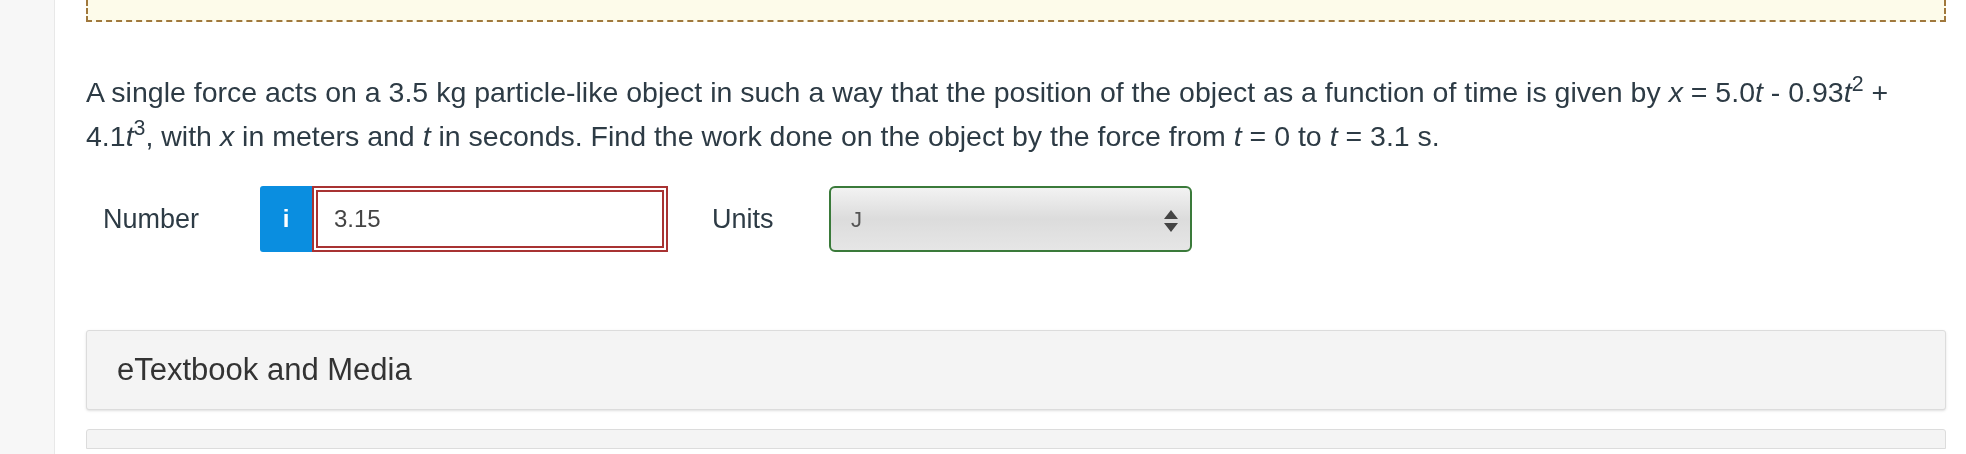 The image size is (1966, 454). I want to click on info-button: i, so click(286, 219).